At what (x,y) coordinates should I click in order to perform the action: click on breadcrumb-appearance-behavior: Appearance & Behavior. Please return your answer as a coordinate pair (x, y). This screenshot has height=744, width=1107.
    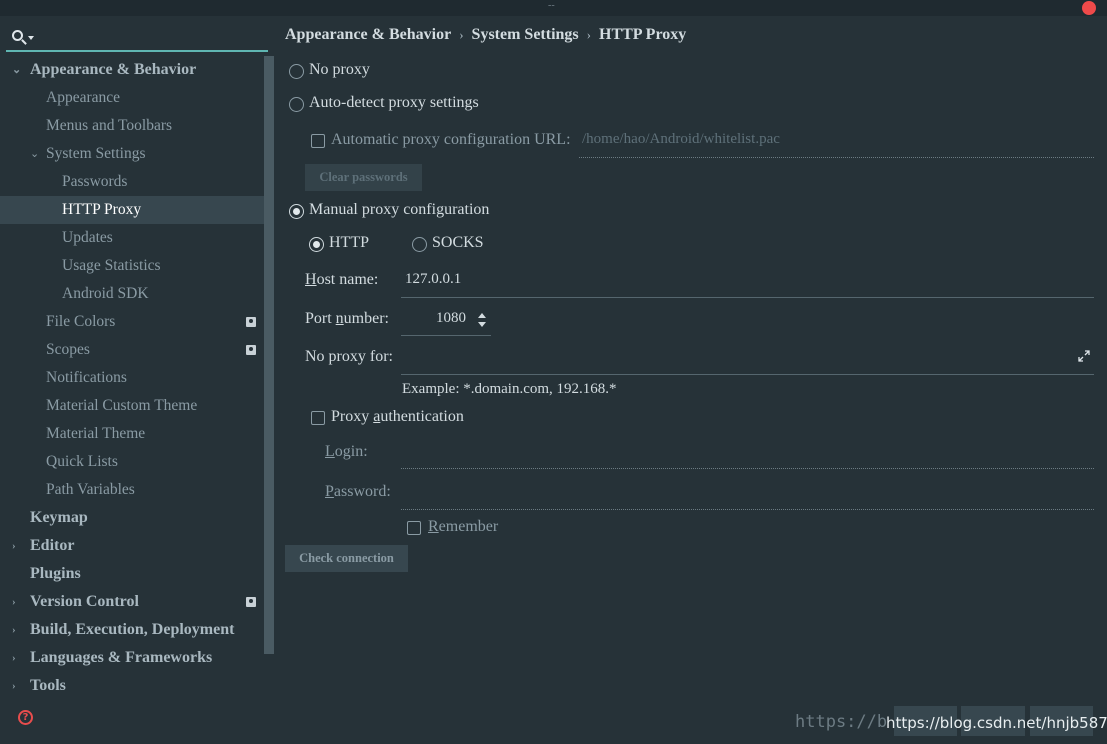
    Looking at the image, I should click on (368, 34).